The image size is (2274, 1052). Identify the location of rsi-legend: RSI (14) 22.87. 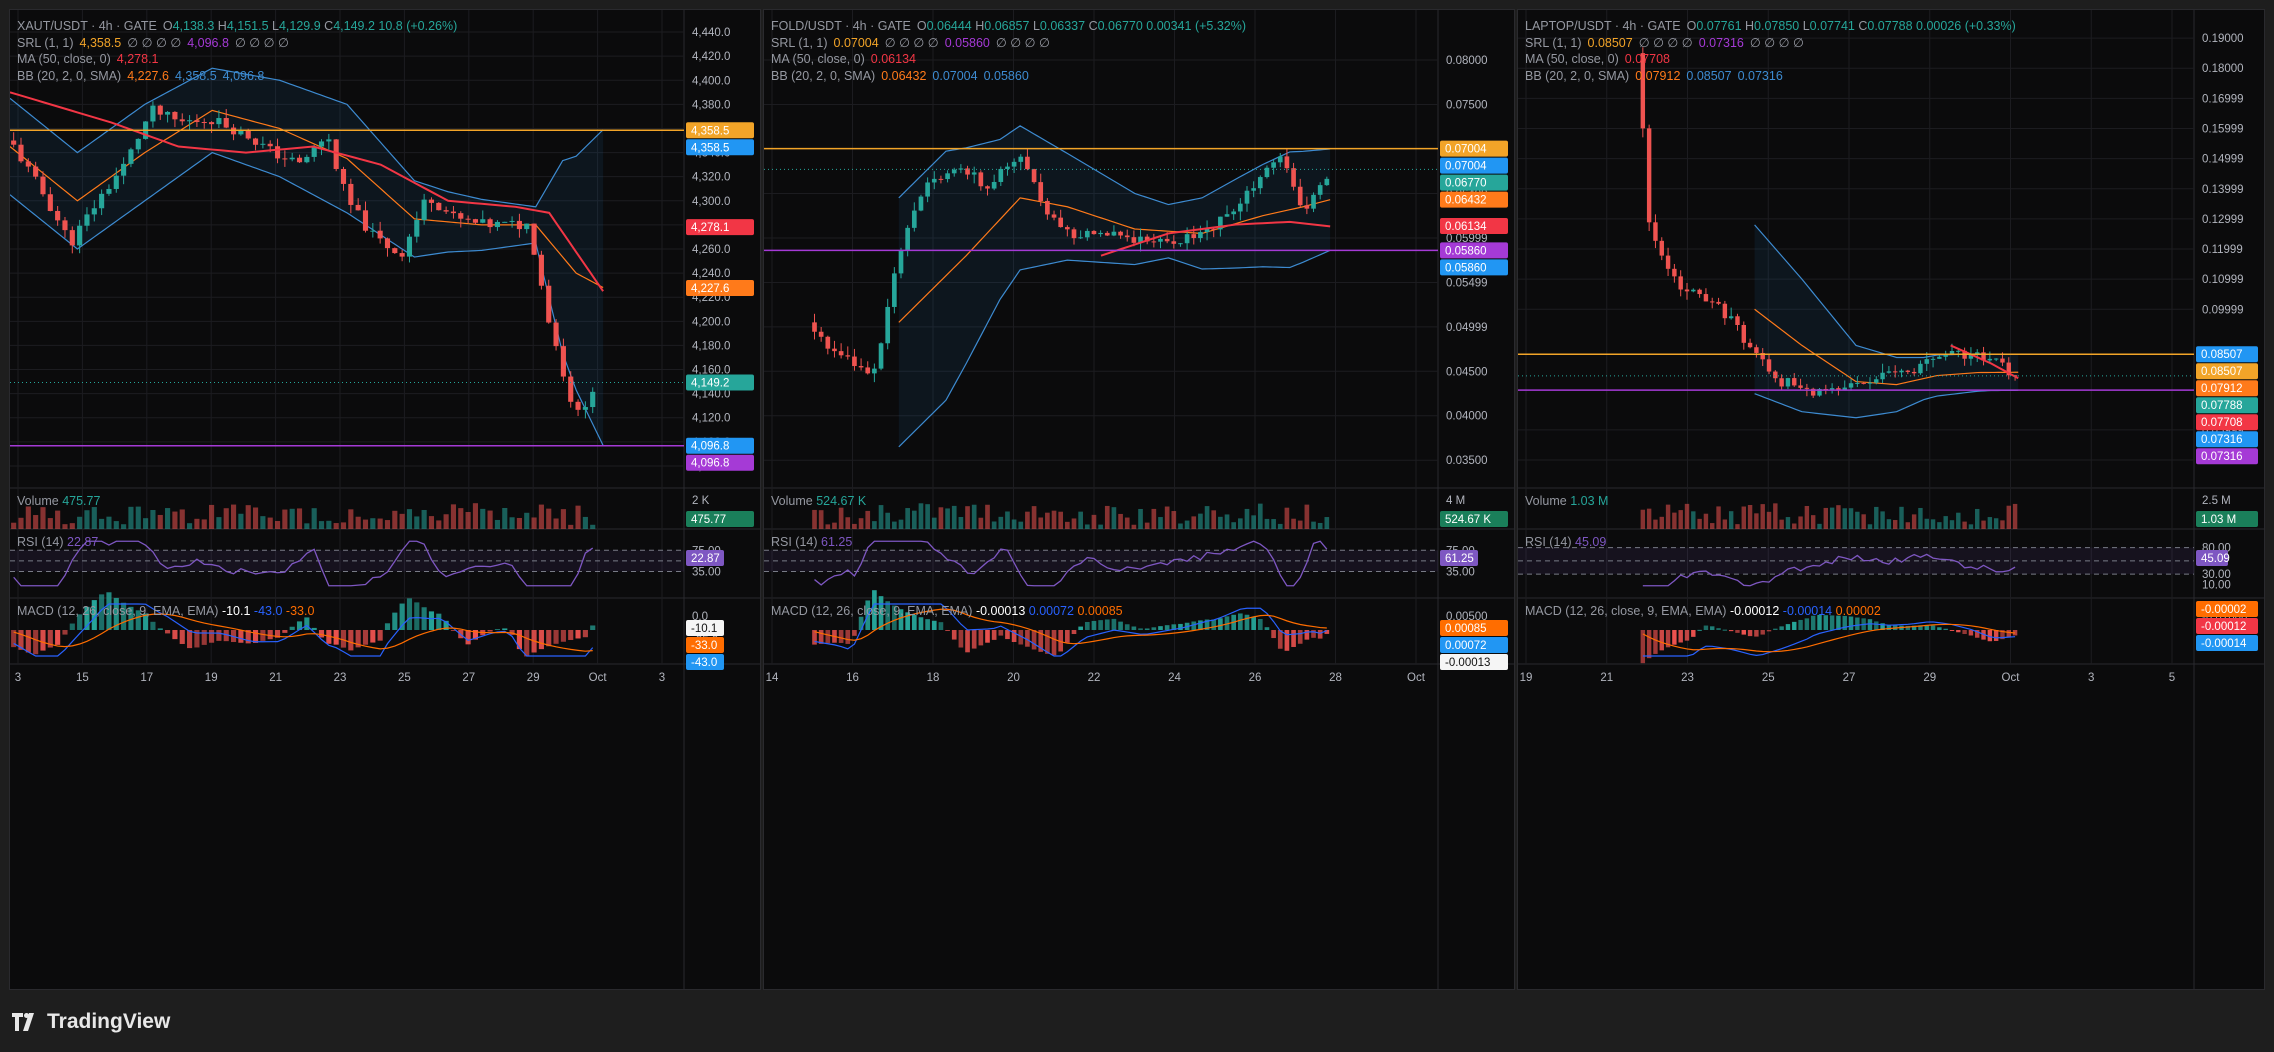
(57, 542).